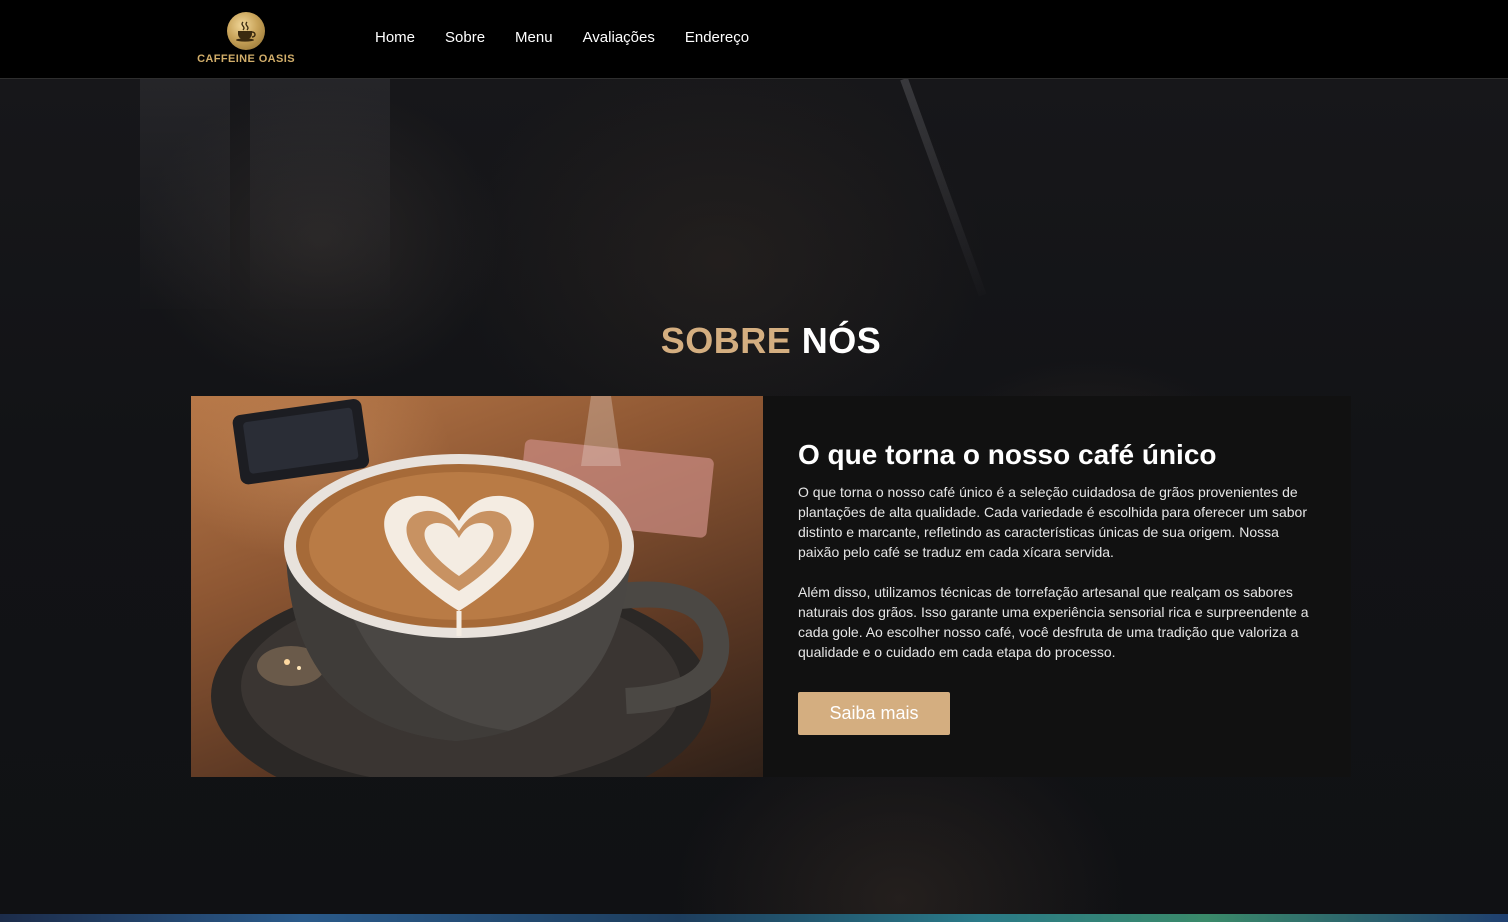 Image resolution: width=1508 pixels, height=922 pixels. I want to click on section-title-rest: NÓS, so click(841, 340).